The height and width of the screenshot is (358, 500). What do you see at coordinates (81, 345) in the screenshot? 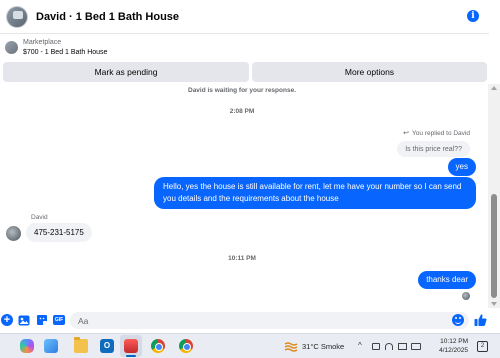
I see `file-explorer-icon` at bounding box center [81, 345].